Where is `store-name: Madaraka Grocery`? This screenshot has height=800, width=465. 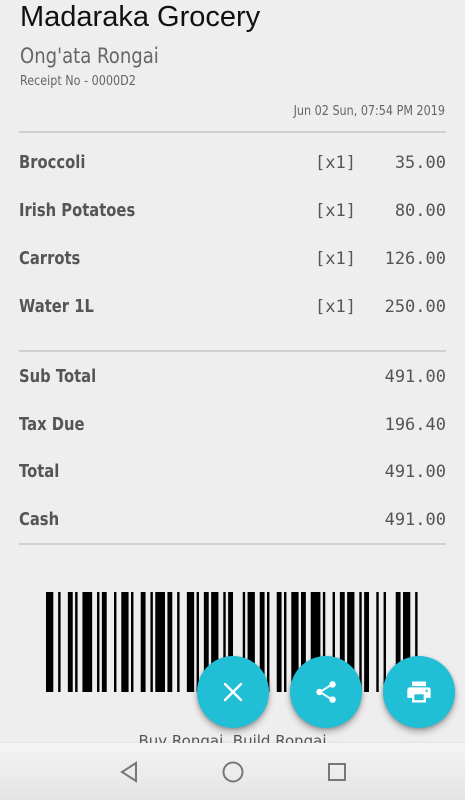 store-name: Madaraka Grocery is located at coordinates (140, 17).